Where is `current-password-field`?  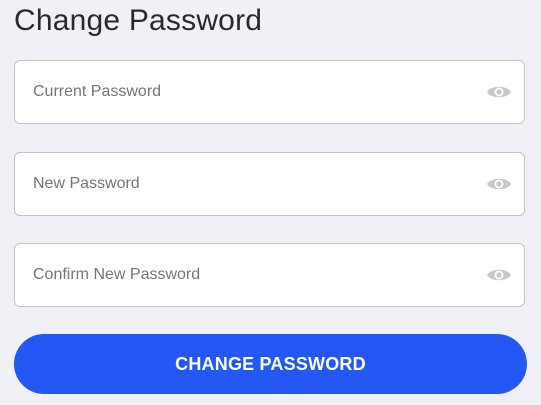
current-password-field is located at coordinates (269, 92).